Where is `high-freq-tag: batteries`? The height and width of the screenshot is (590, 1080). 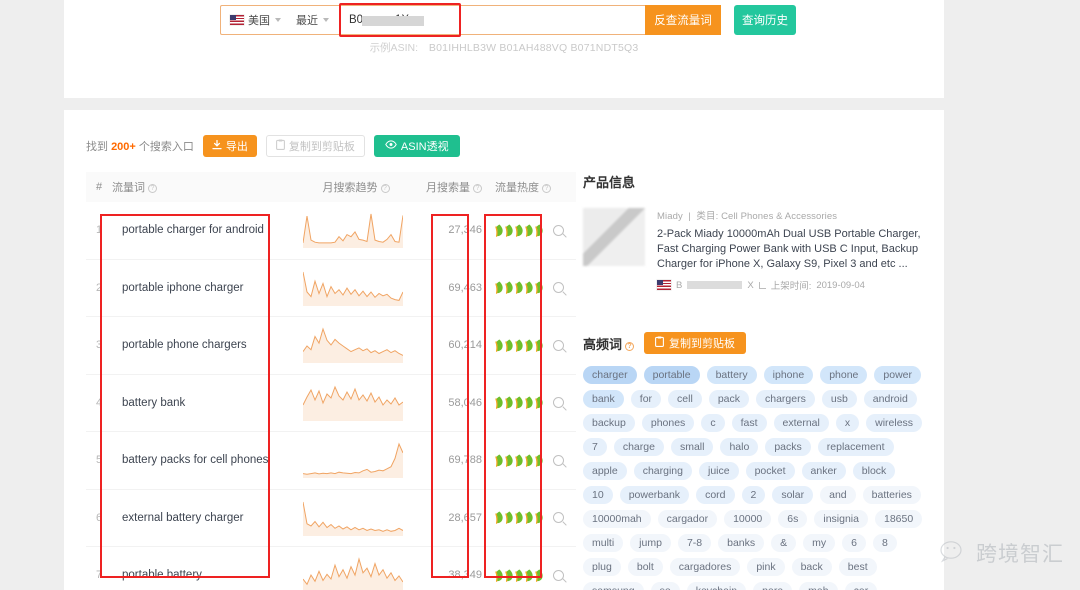 high-freq-tag: batteries is located at coordinates (891, 495).